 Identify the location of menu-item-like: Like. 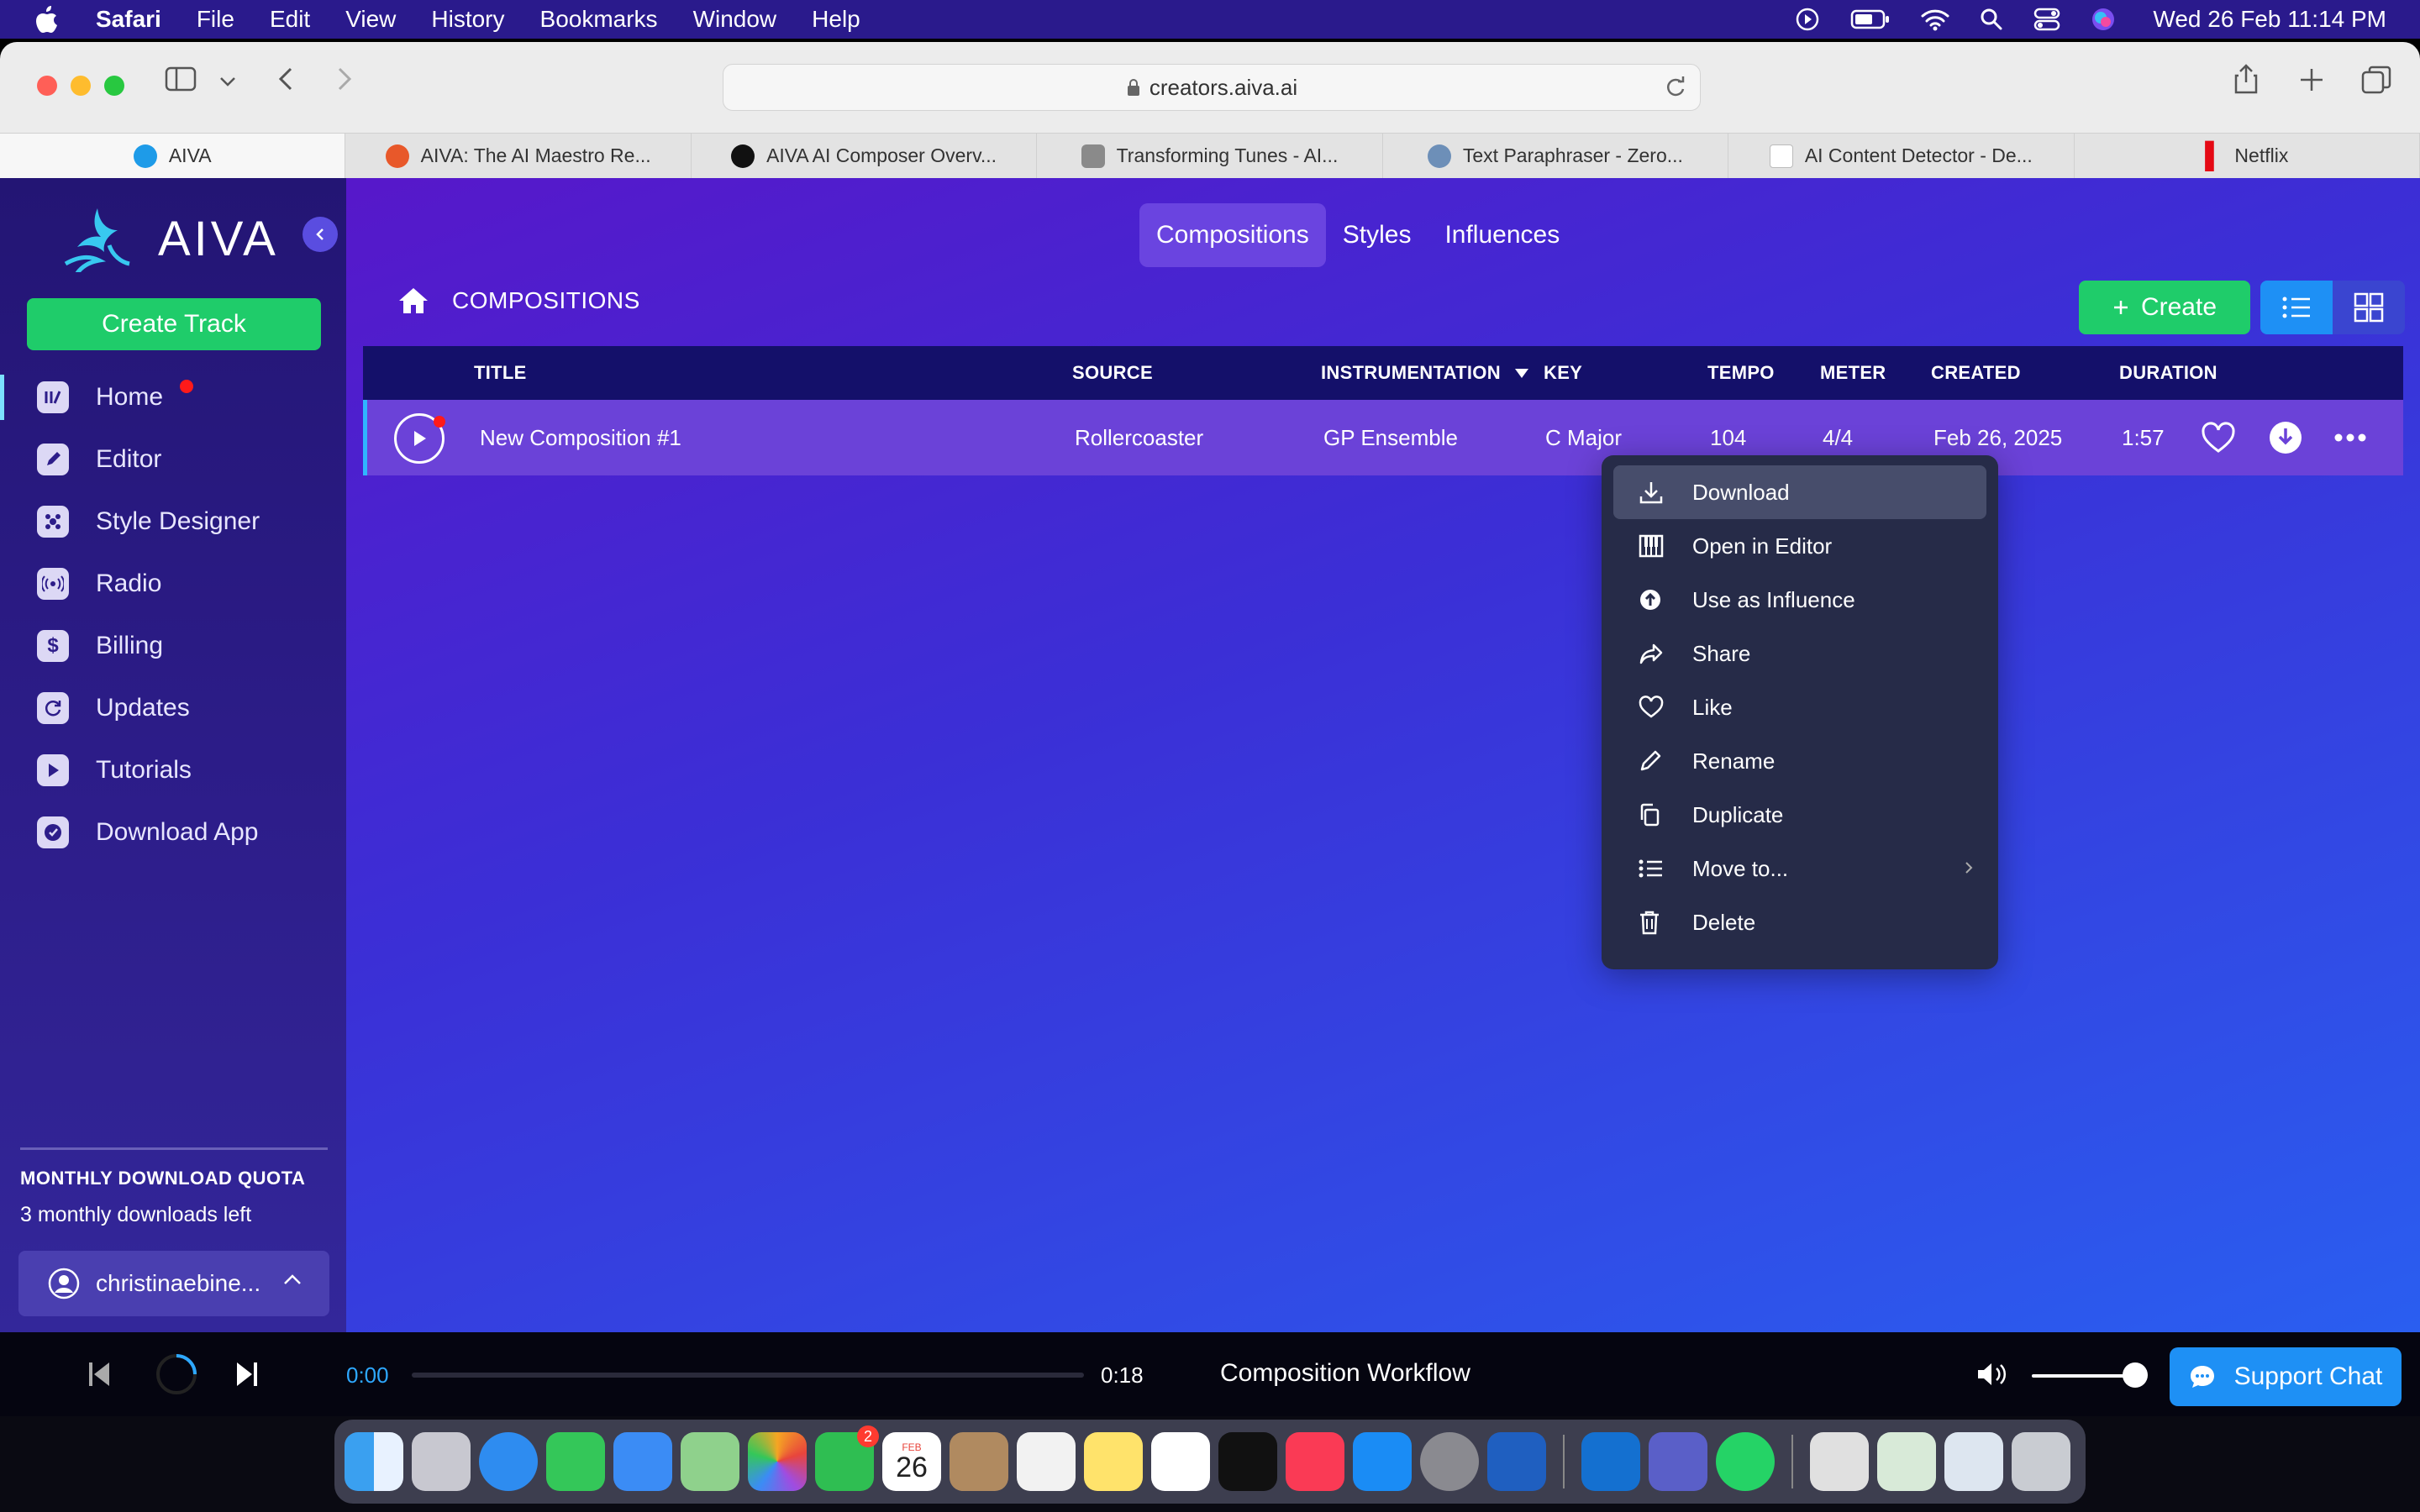
(1800, 707).